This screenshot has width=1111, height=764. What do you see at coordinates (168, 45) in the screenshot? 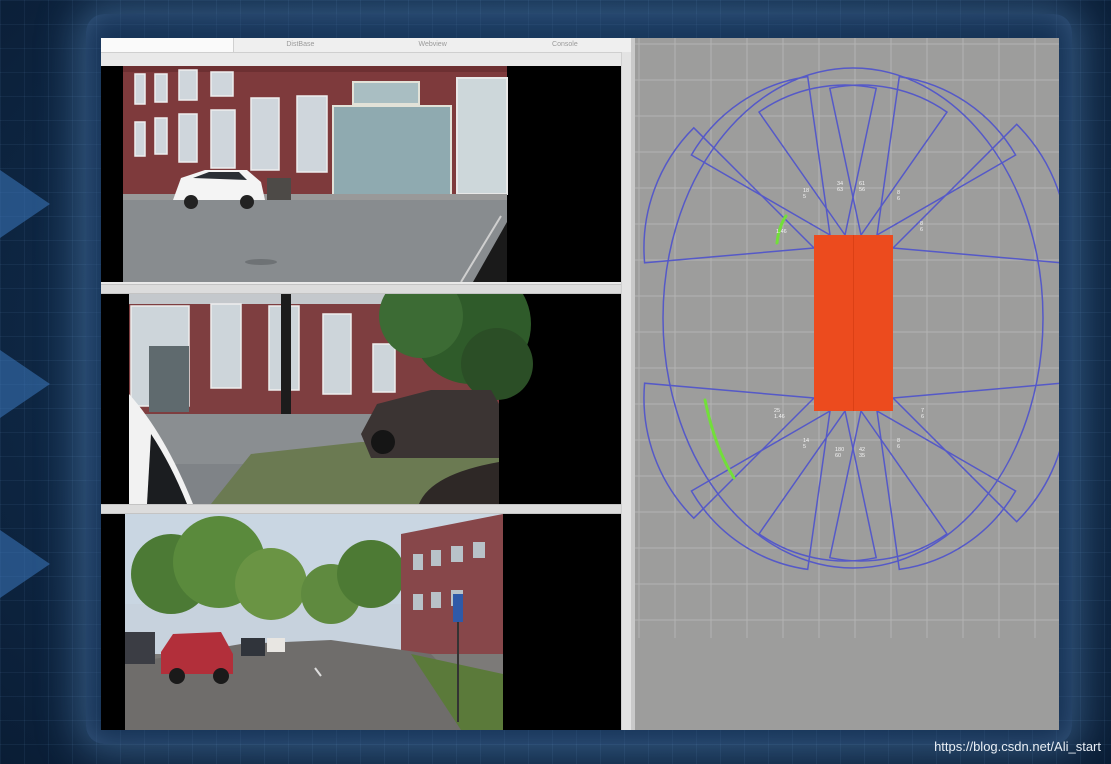
I see `tab-main` at bounding box center [168, 45].